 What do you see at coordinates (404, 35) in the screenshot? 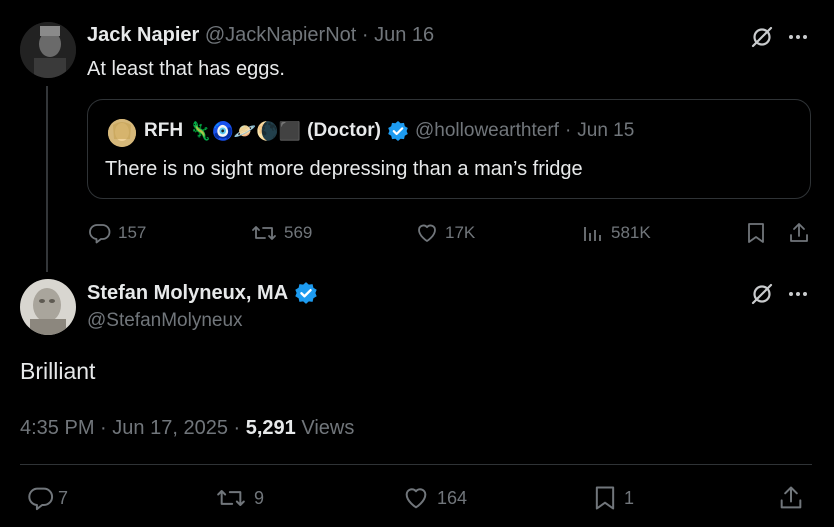
I see `tweet-date: Jun 16` at bounding box center [404, 35].